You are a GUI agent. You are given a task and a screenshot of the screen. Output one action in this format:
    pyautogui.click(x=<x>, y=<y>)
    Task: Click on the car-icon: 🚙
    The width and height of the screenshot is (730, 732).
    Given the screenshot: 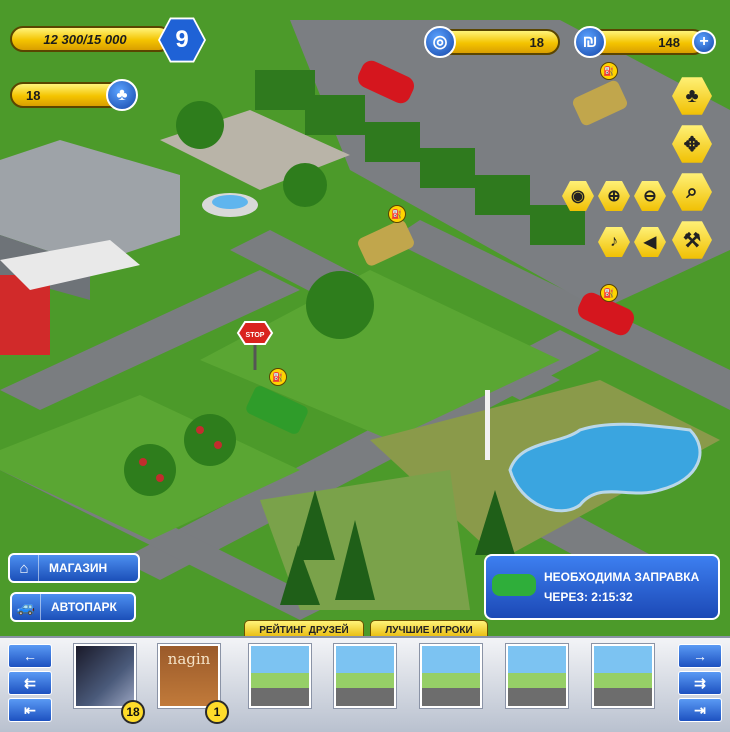 What is the action you would take?
    pyautogui.click(x=26, y=607)
    